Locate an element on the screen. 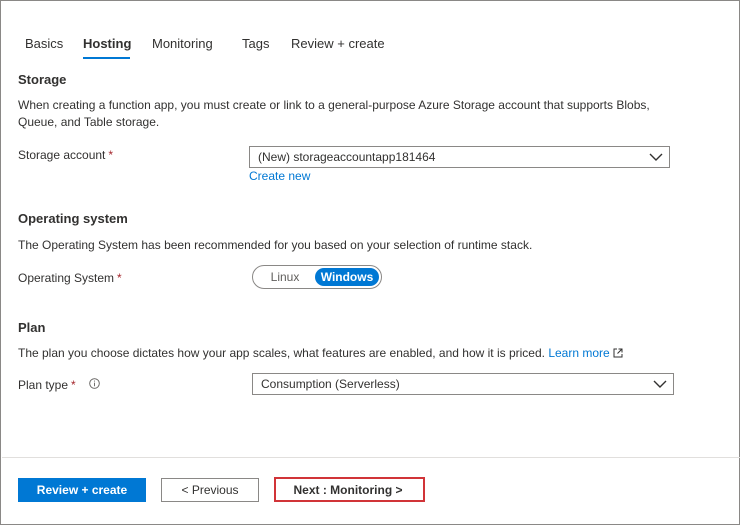 The height and width of the screenshot is (525, 740). tab-tags: Tags is located at coordinates (255, 43).